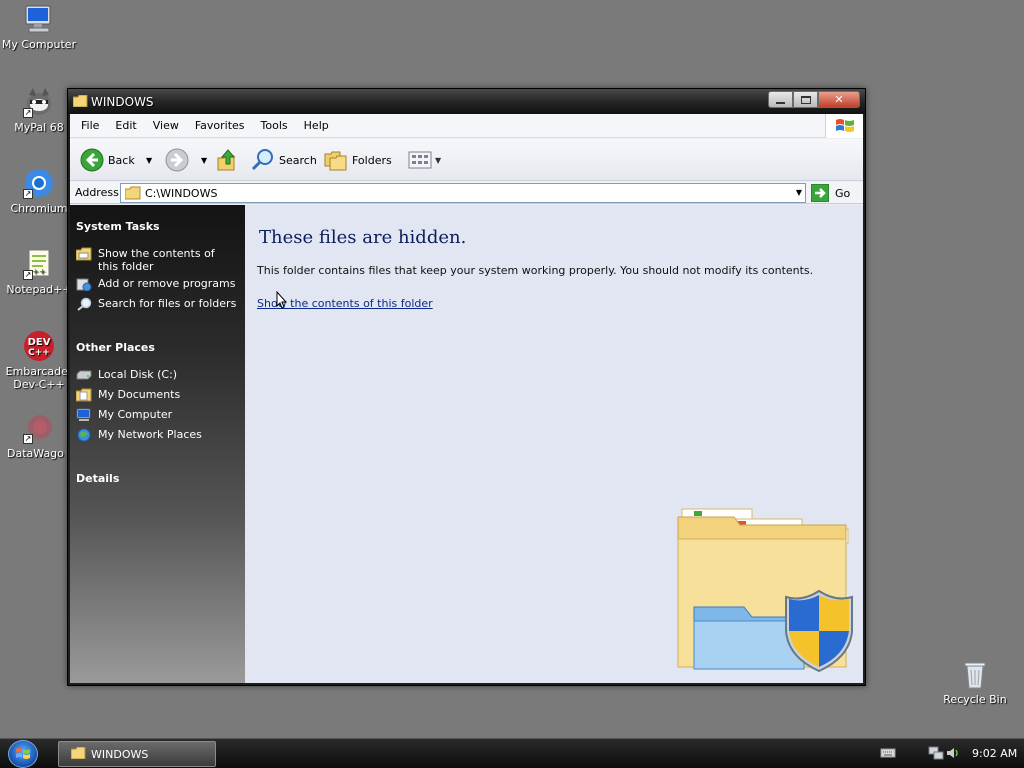  What do you see at coordinates (181, 193) in the screenshot?
I see `address-value: C:\WINDOWS` at bounding box center [181, 193].